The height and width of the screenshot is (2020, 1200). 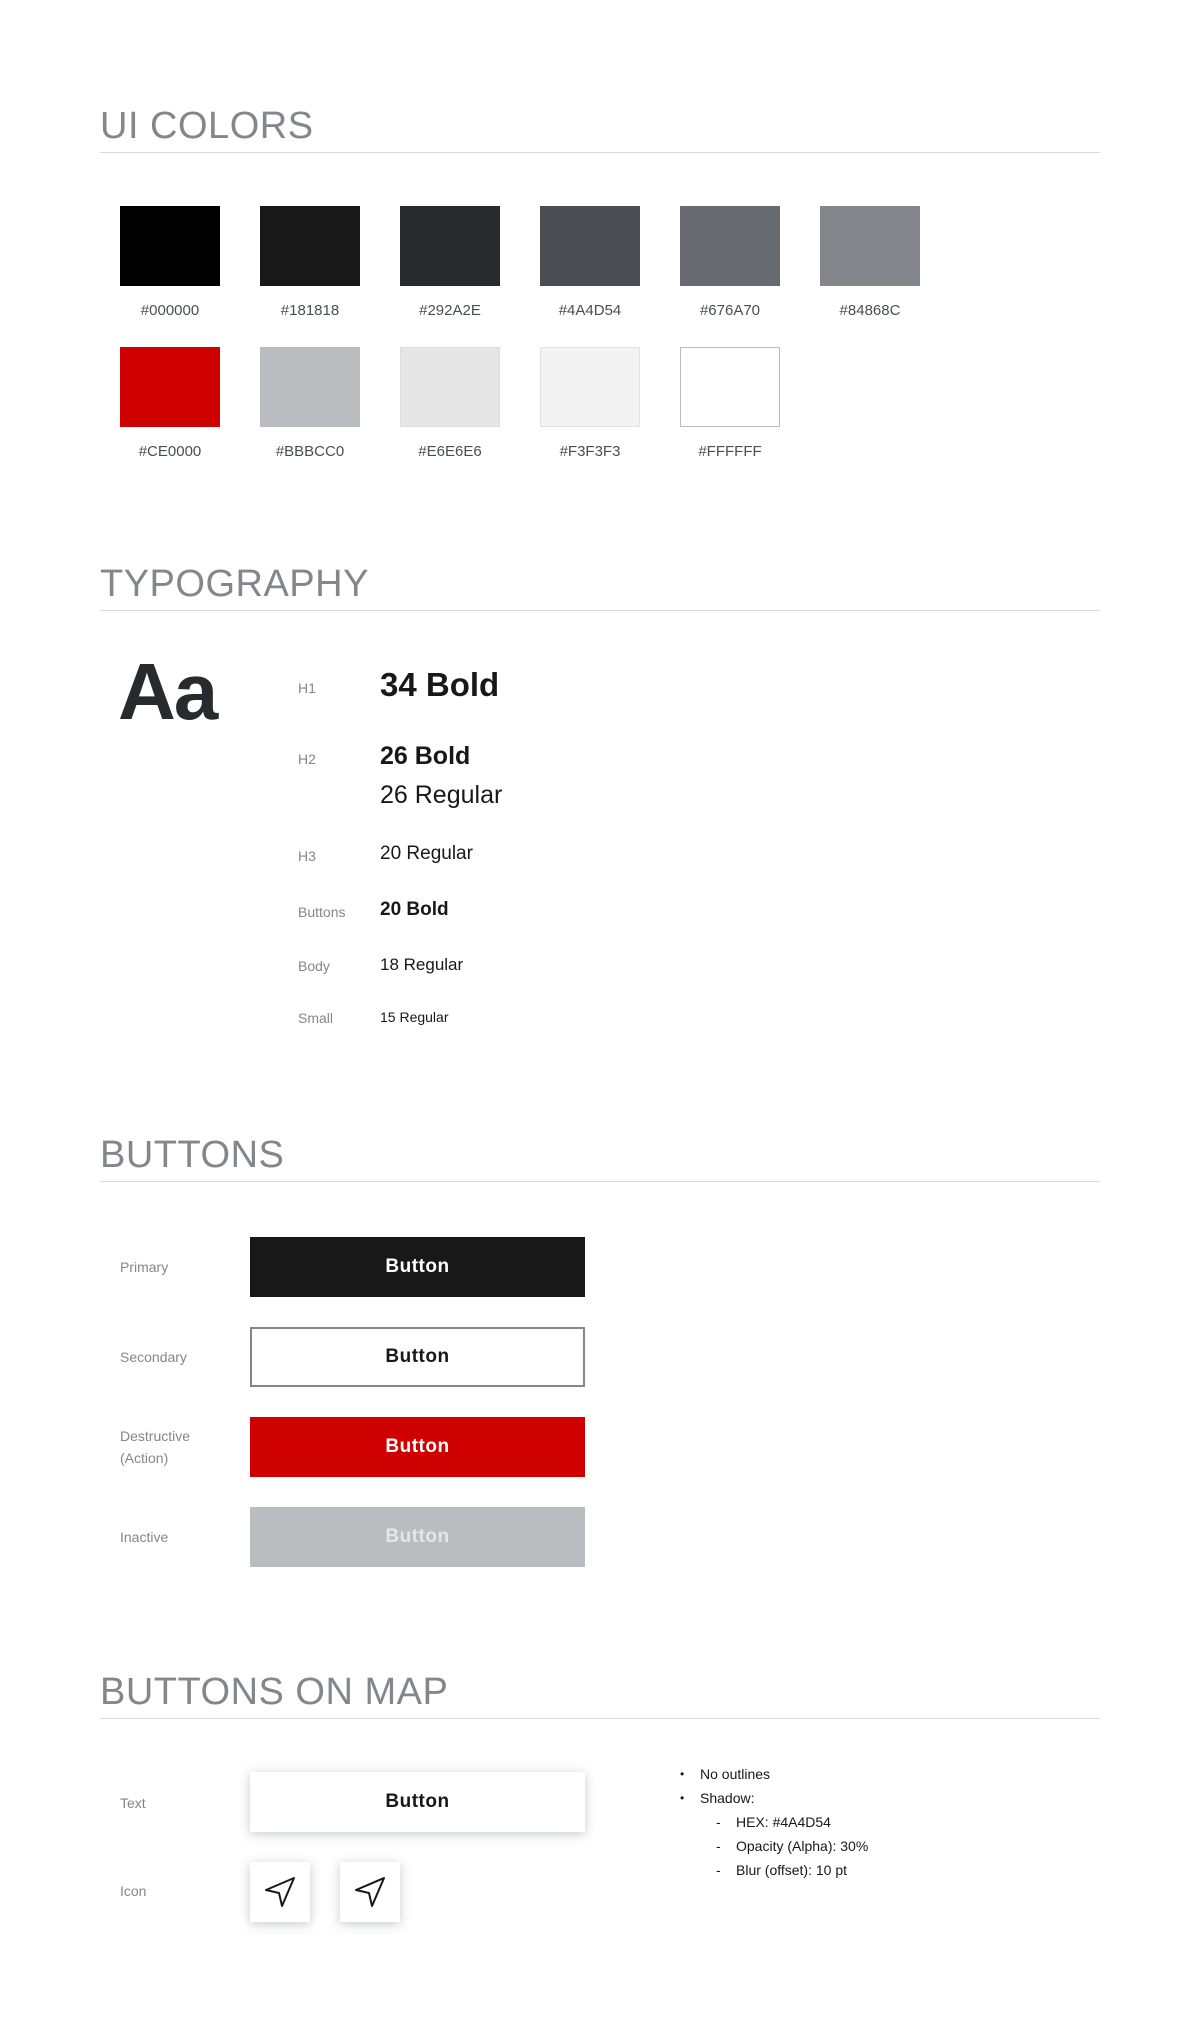 I want to click on button-label-inactive: Inactive, so click(x=144, y=1537).